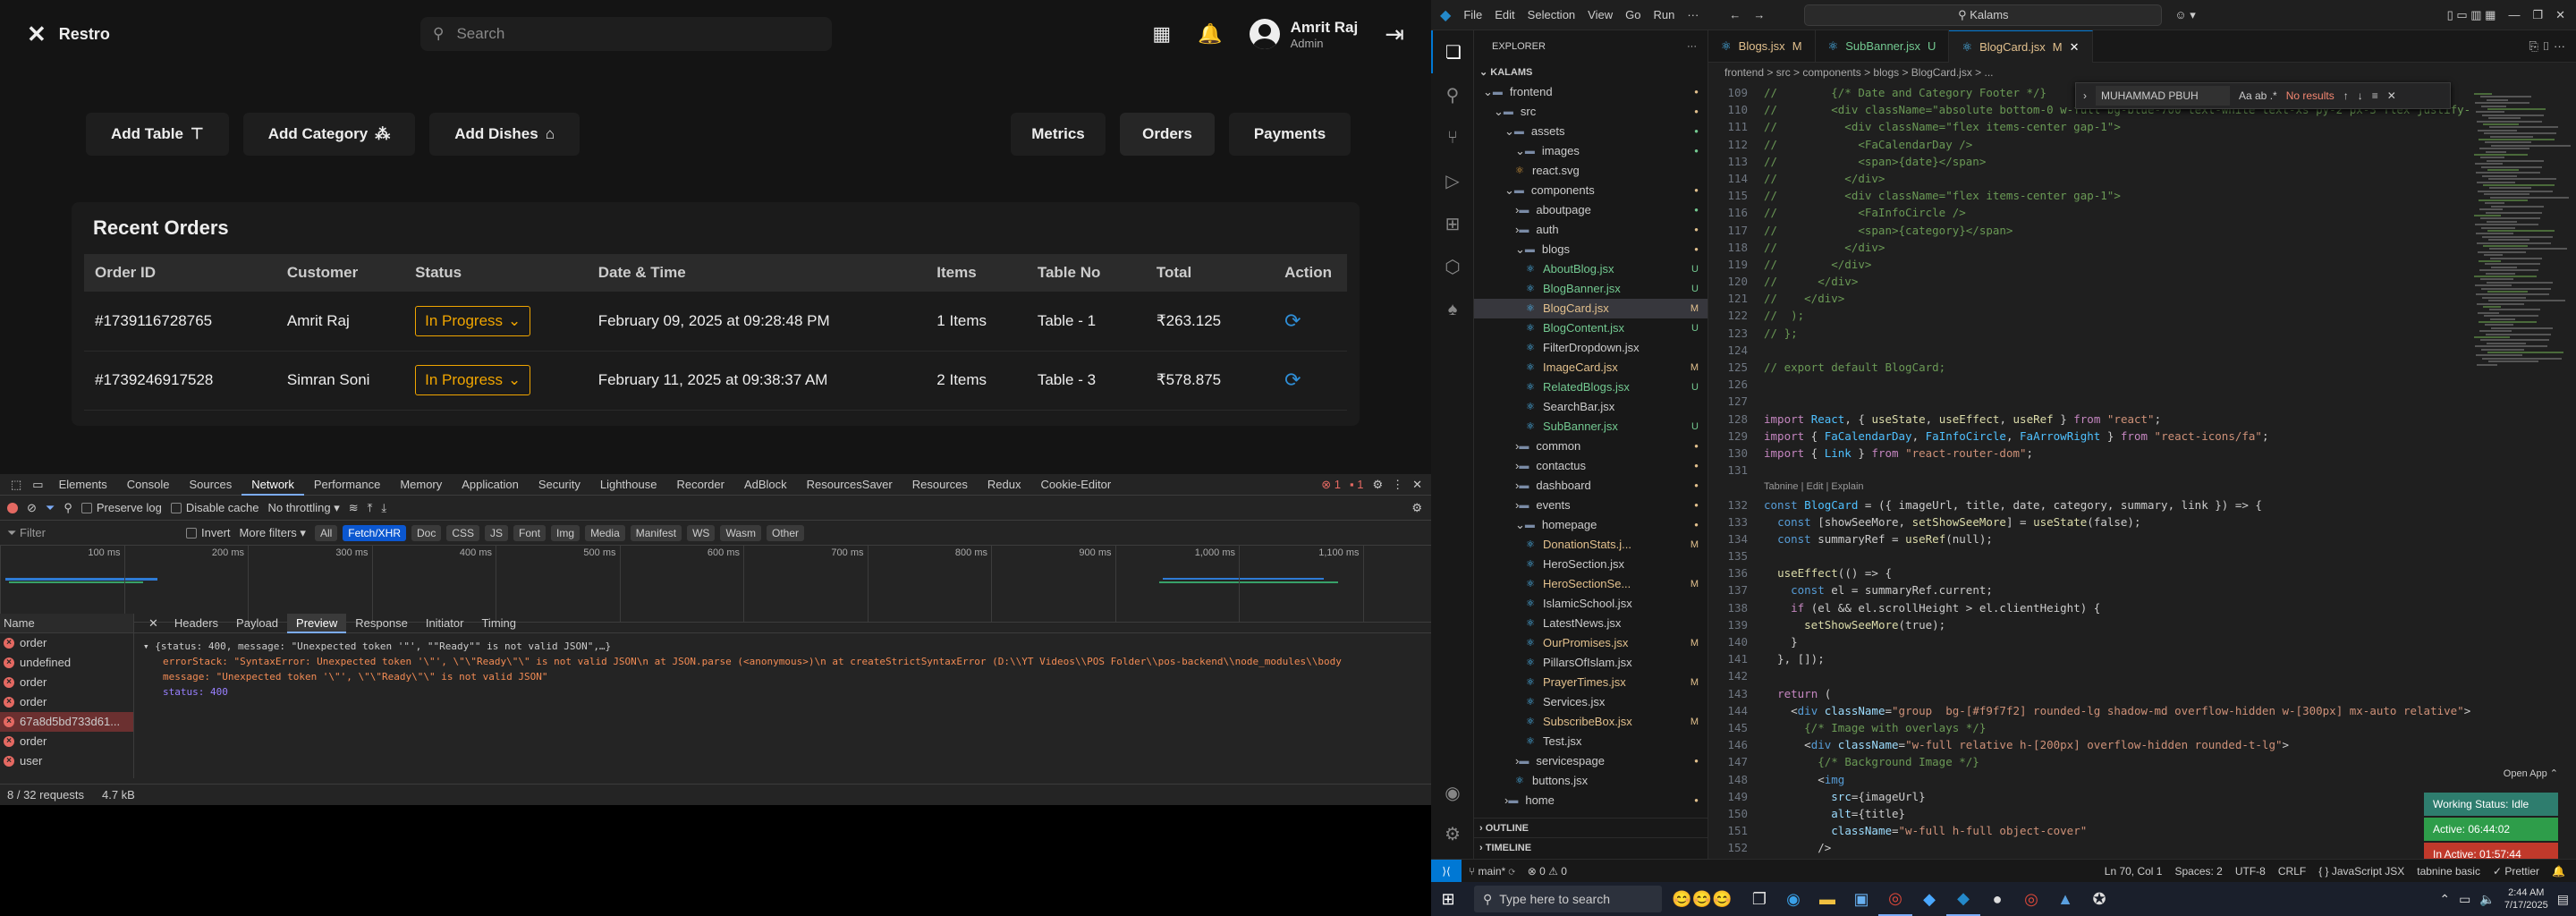  What do you see at coordinates (1590, 781) in the screenshot?
I see `file-item: ⚛ buttons.jsx` at bounding box center [1590, 781].